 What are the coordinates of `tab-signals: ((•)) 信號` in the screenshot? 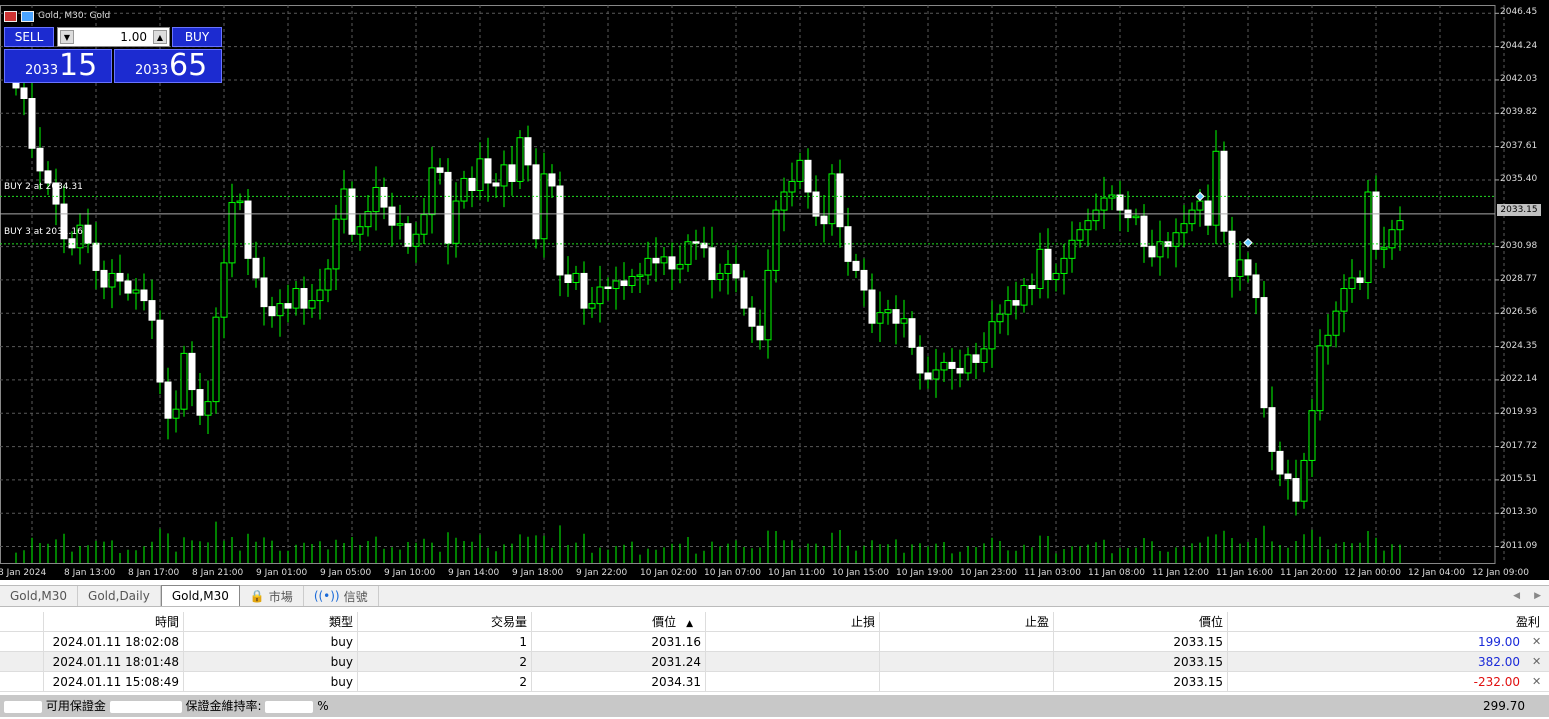 It's located at (341, 596).